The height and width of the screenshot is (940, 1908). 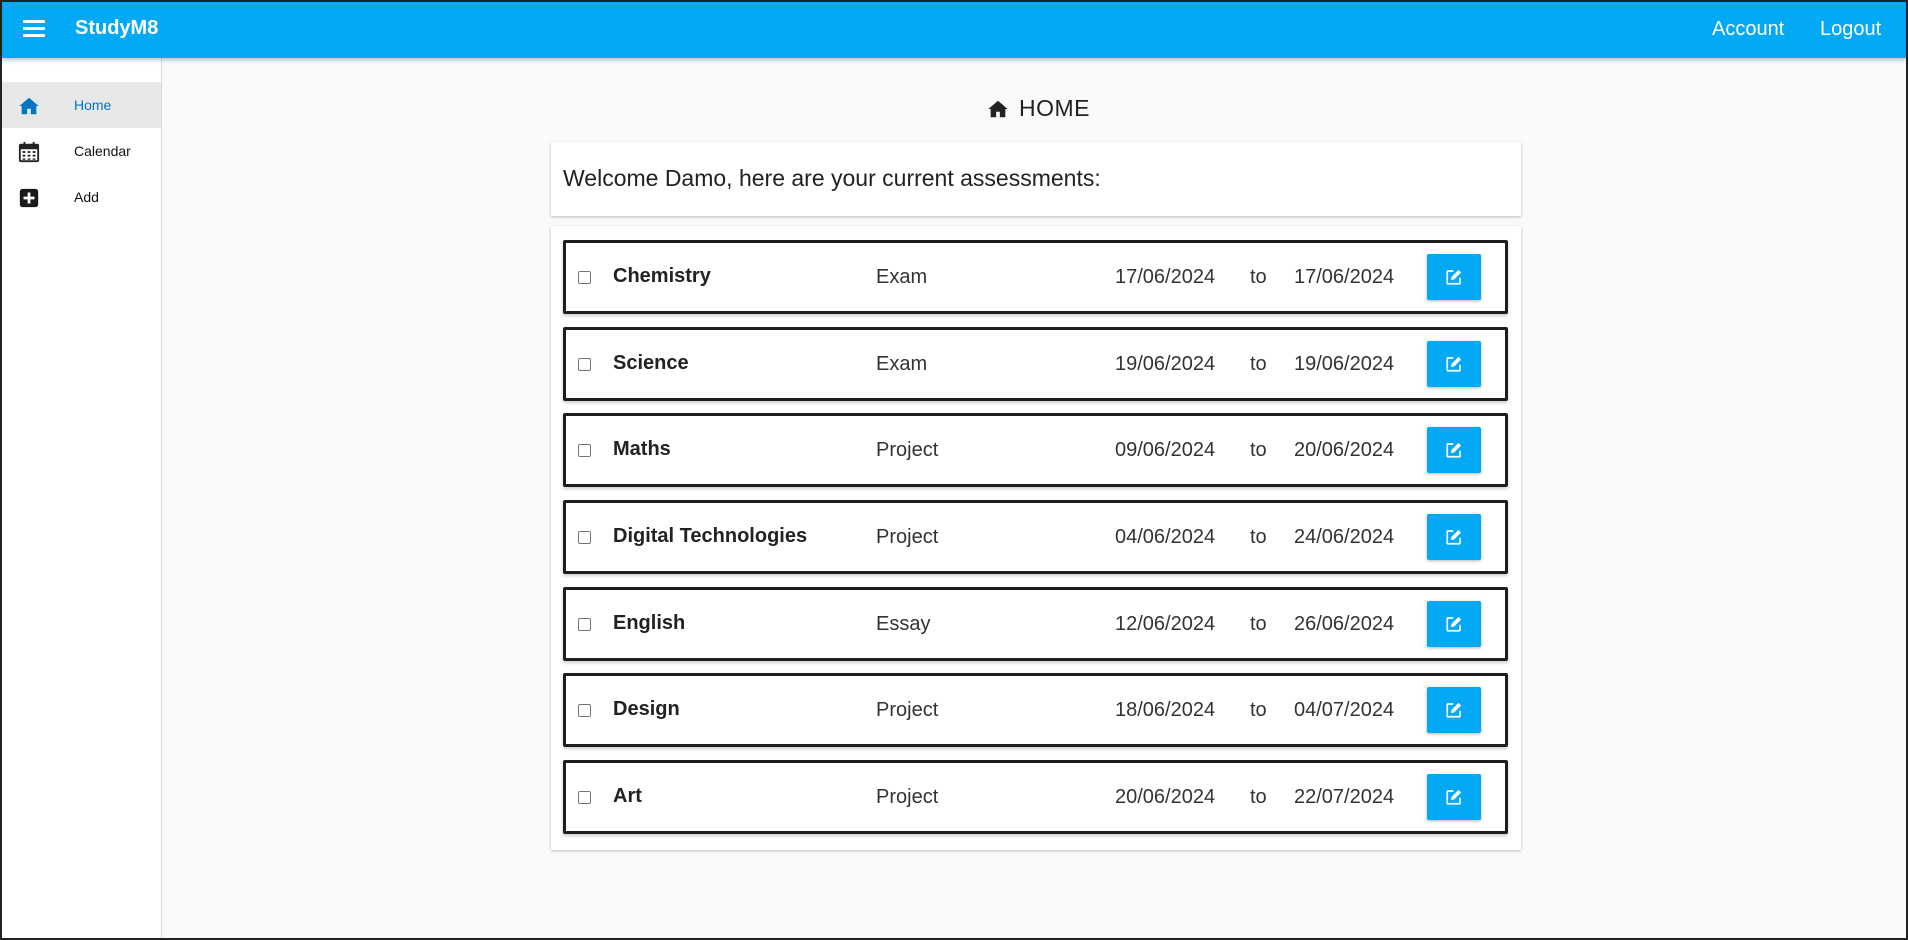 I want to click on end-date: 24/06/2024, so click(x=1344, y=537).